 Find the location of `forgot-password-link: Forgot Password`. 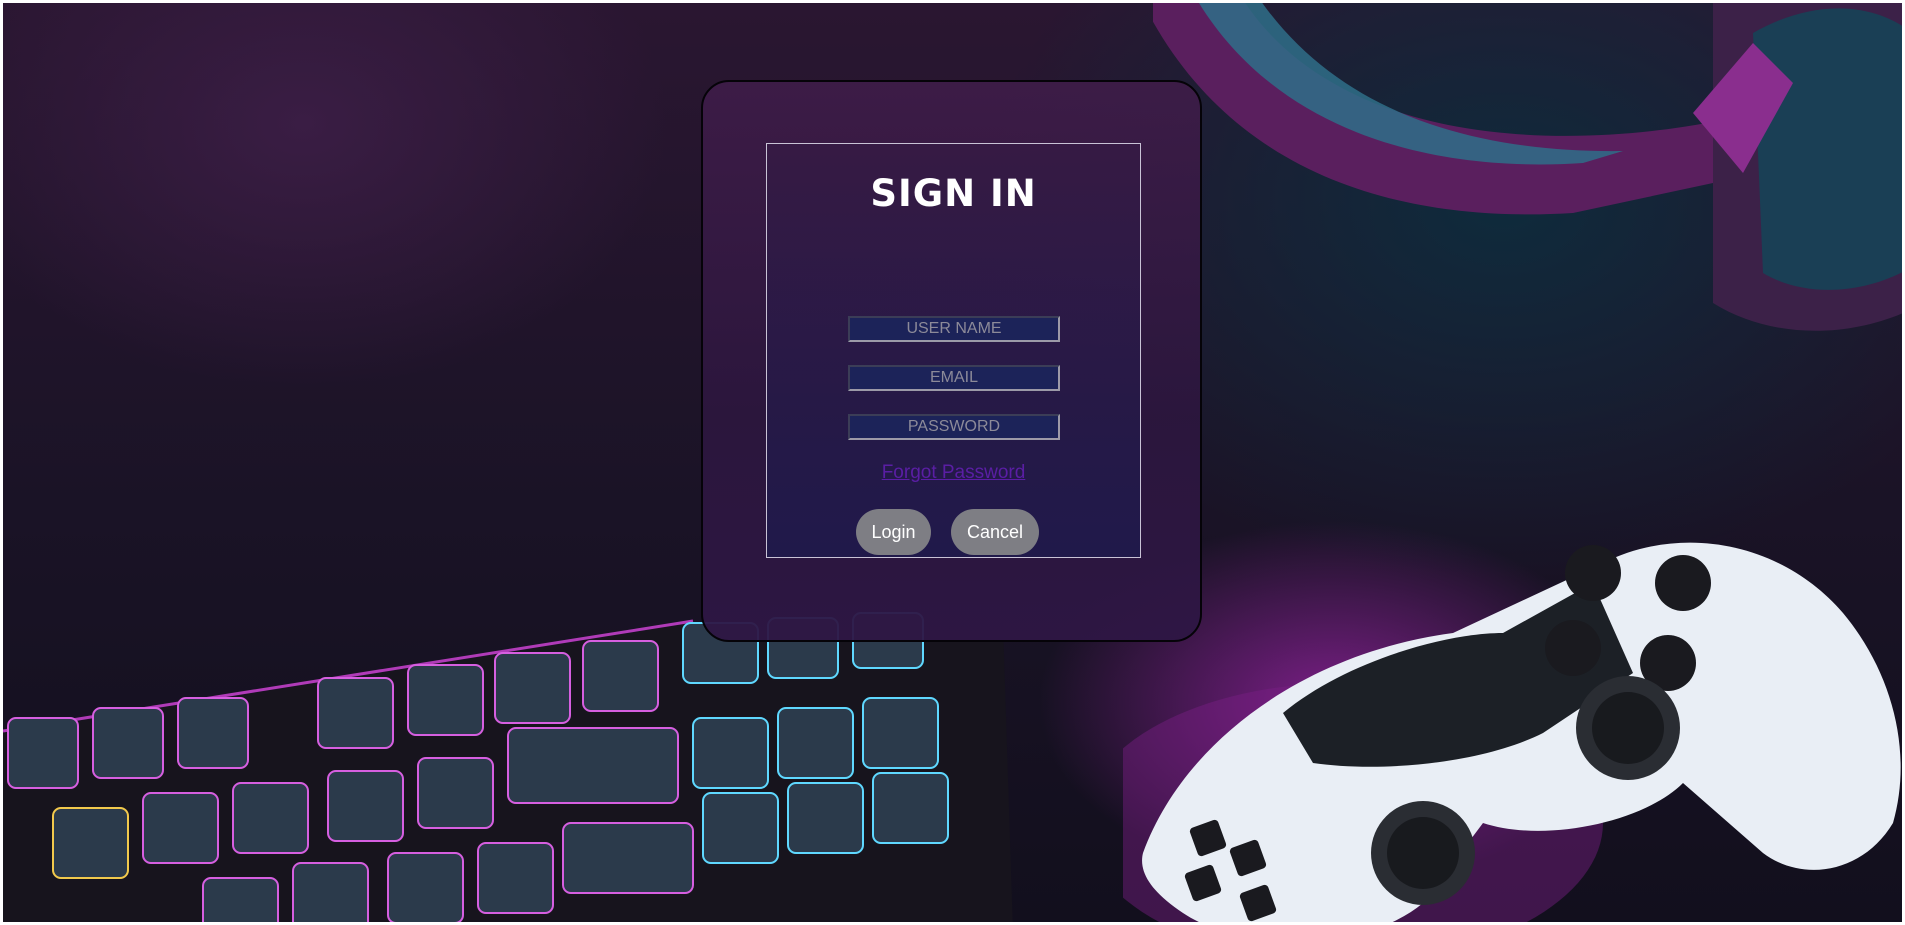

forgot-password-link: Forgot Password is located at coordinates (953, 473).